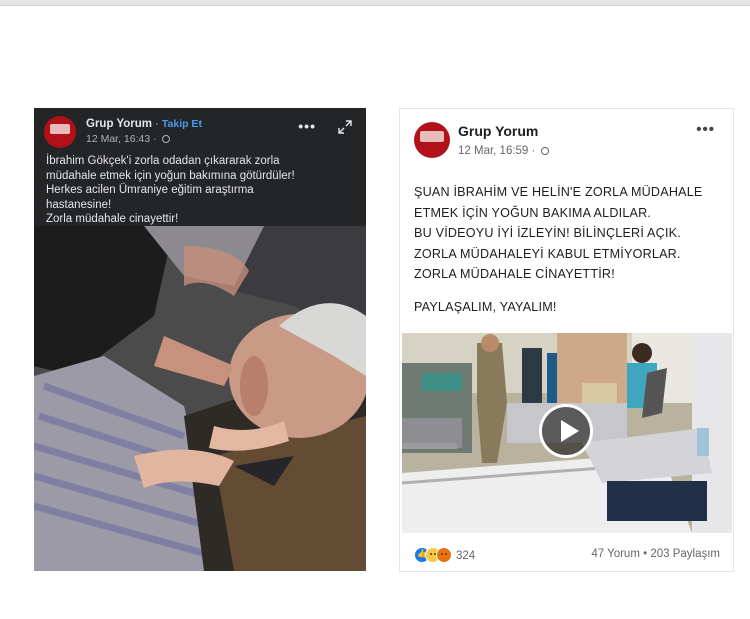  I want to click on post-text-line: hastanesine!, so click(79, 204).